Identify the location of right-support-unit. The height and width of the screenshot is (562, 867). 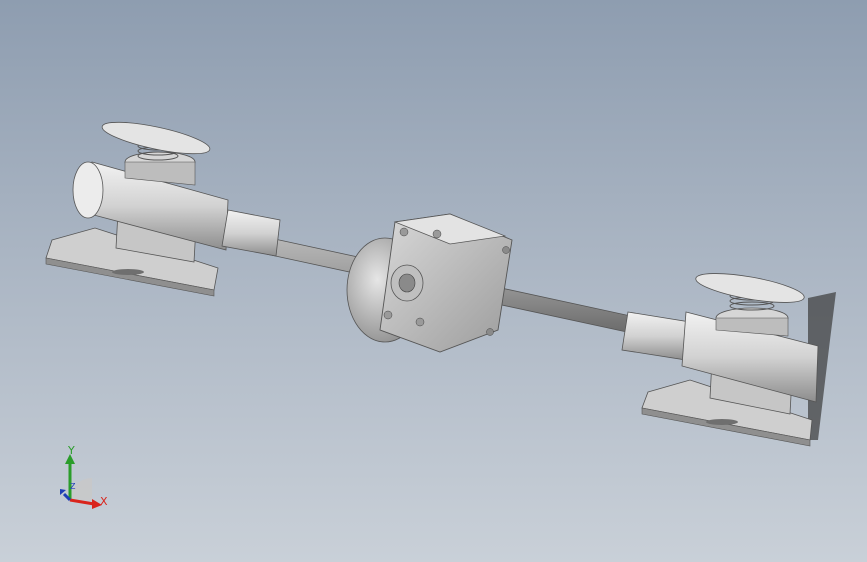
(728, 357).